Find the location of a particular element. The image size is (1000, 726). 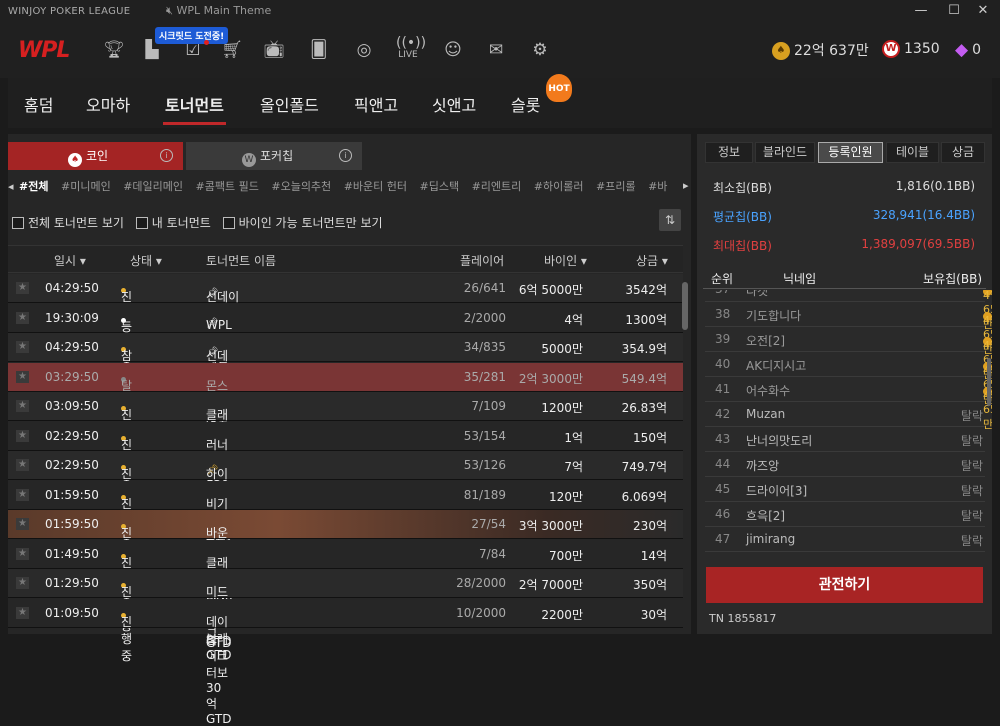

scroll-right-icon: ▸ is located at coordinates (686, 185).